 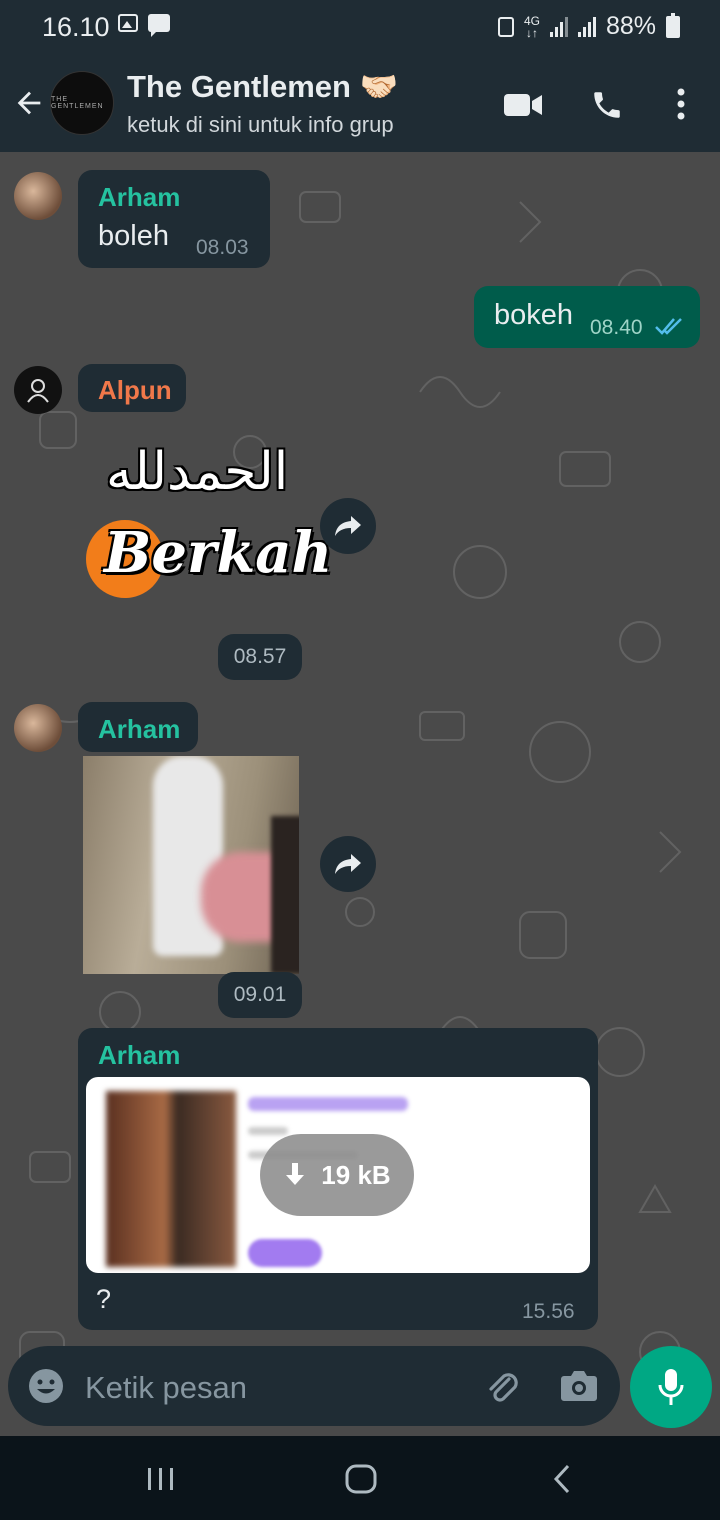 What do you see at coordinates (579, 1385) in the screenshot?
I see `camera-icon` at bounding box center [579, 1385].